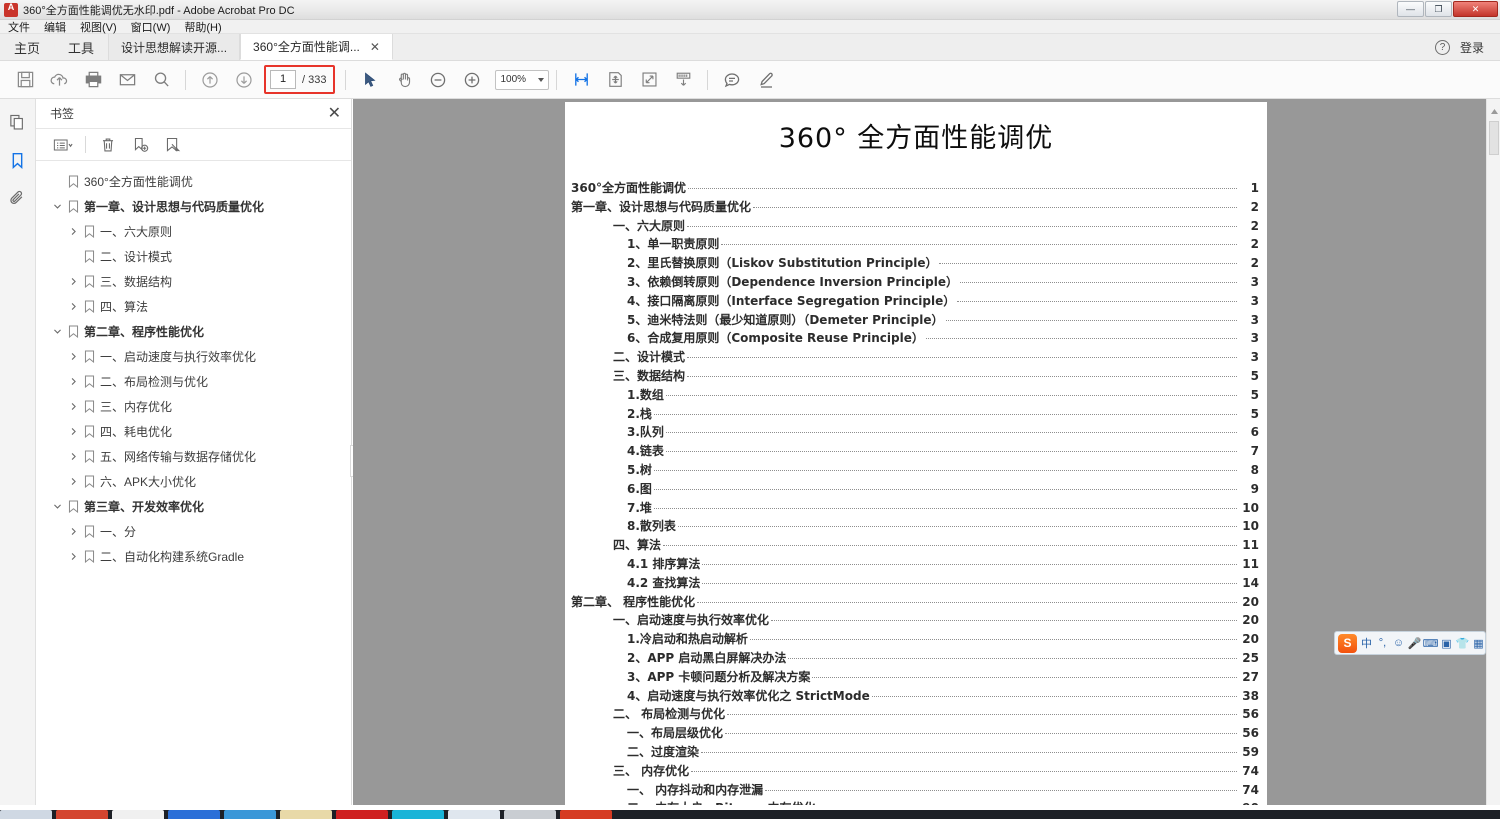  I want to click on fit-width-icon, so click(581, 80).